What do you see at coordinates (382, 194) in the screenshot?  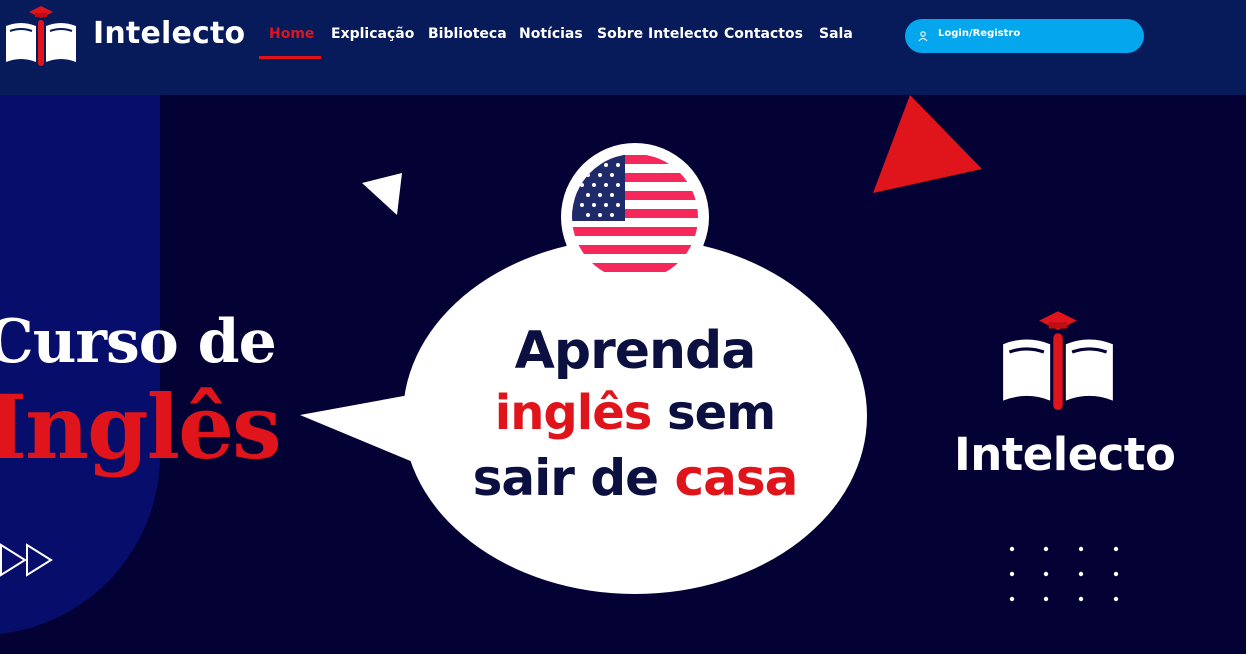 I see `white-triangle-decoration` at bounding box center [382, 194].